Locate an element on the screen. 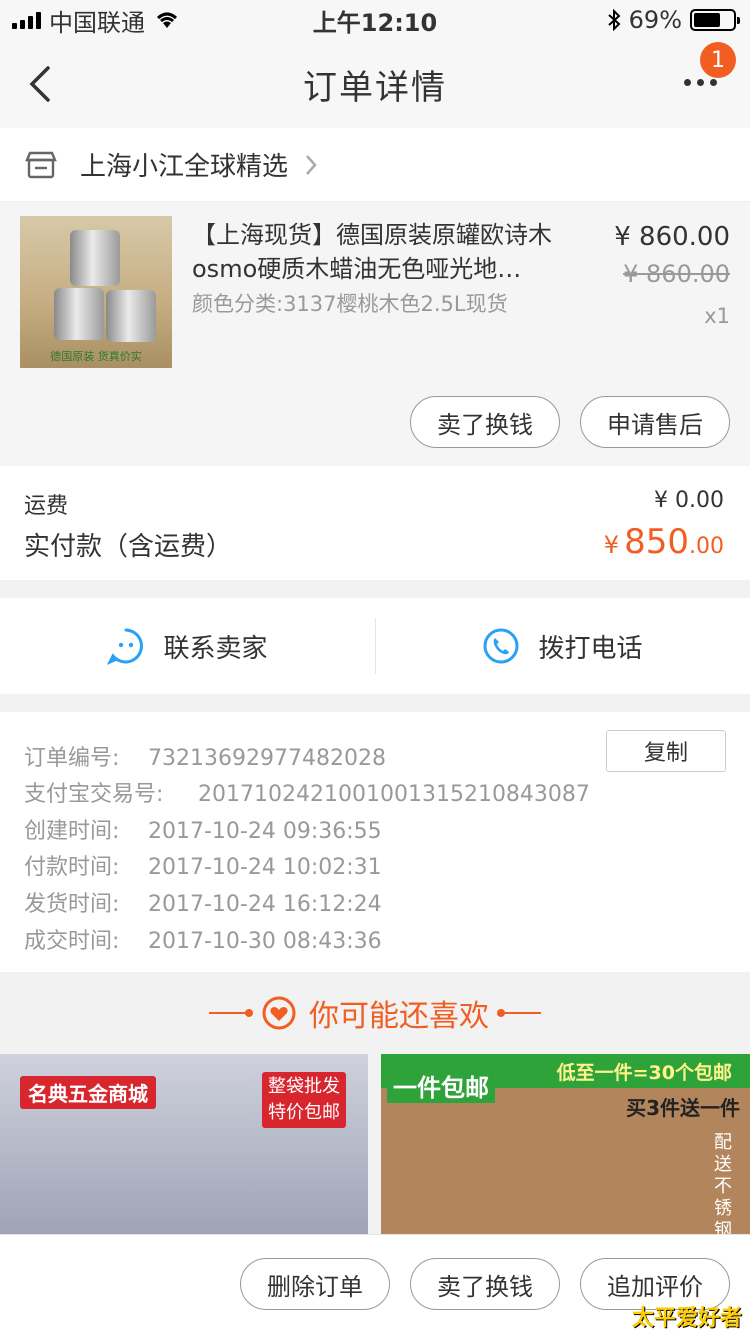  recommend-dash-right is located at coordinates (519, 1013).